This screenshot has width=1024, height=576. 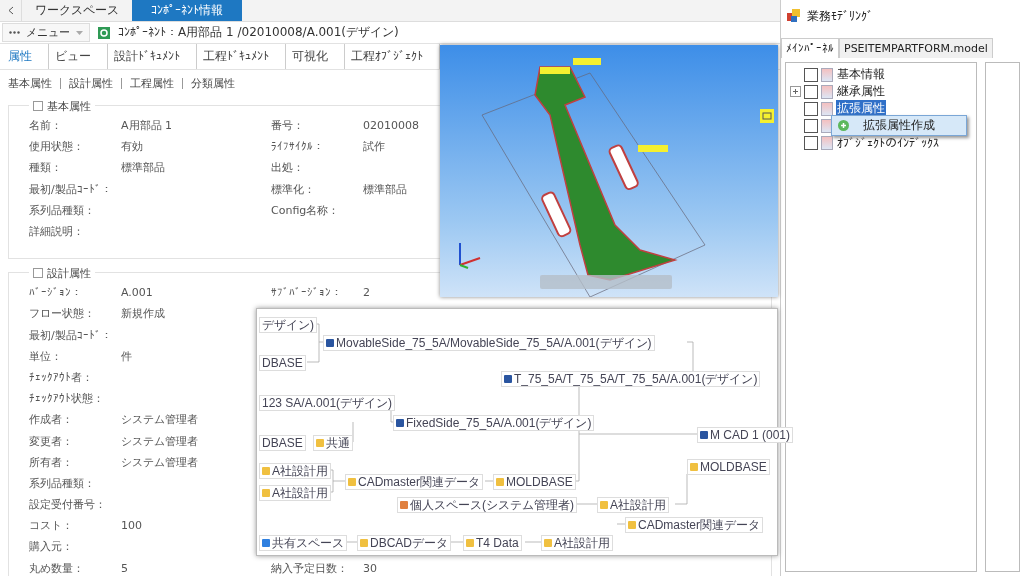 What do you see at coordinates (126, 356) in the screenshot?
I see `field-value: 件` at bounding box center [126, 356].